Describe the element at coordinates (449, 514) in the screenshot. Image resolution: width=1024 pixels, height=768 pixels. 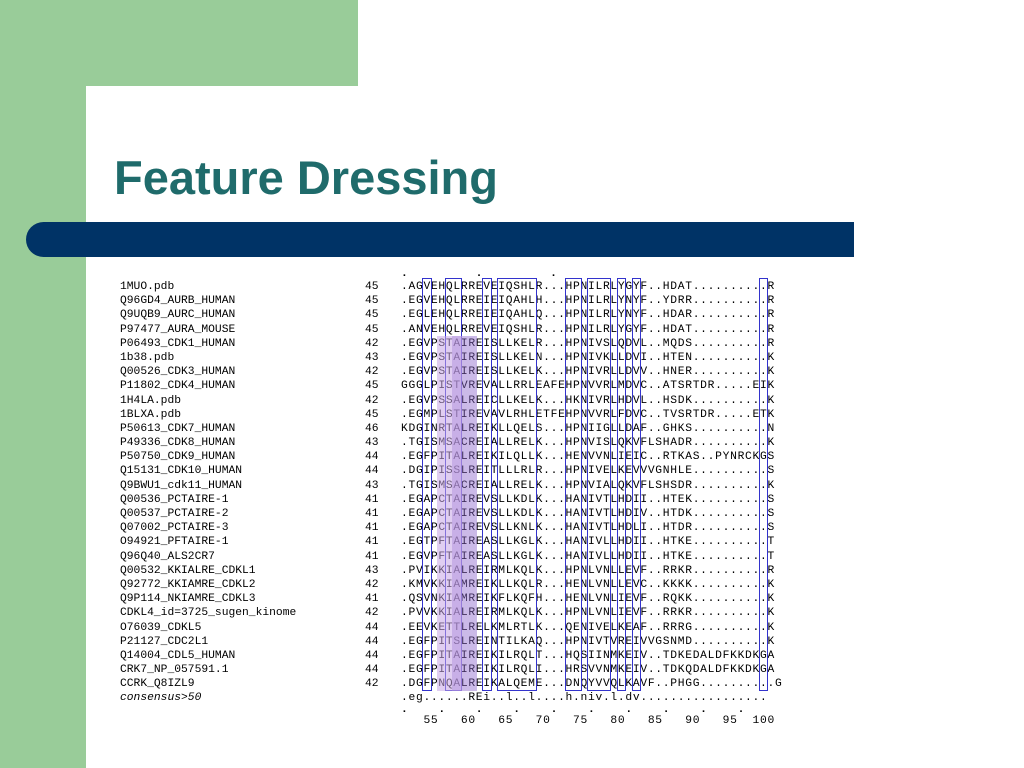
I see `column-highlight` at that location.